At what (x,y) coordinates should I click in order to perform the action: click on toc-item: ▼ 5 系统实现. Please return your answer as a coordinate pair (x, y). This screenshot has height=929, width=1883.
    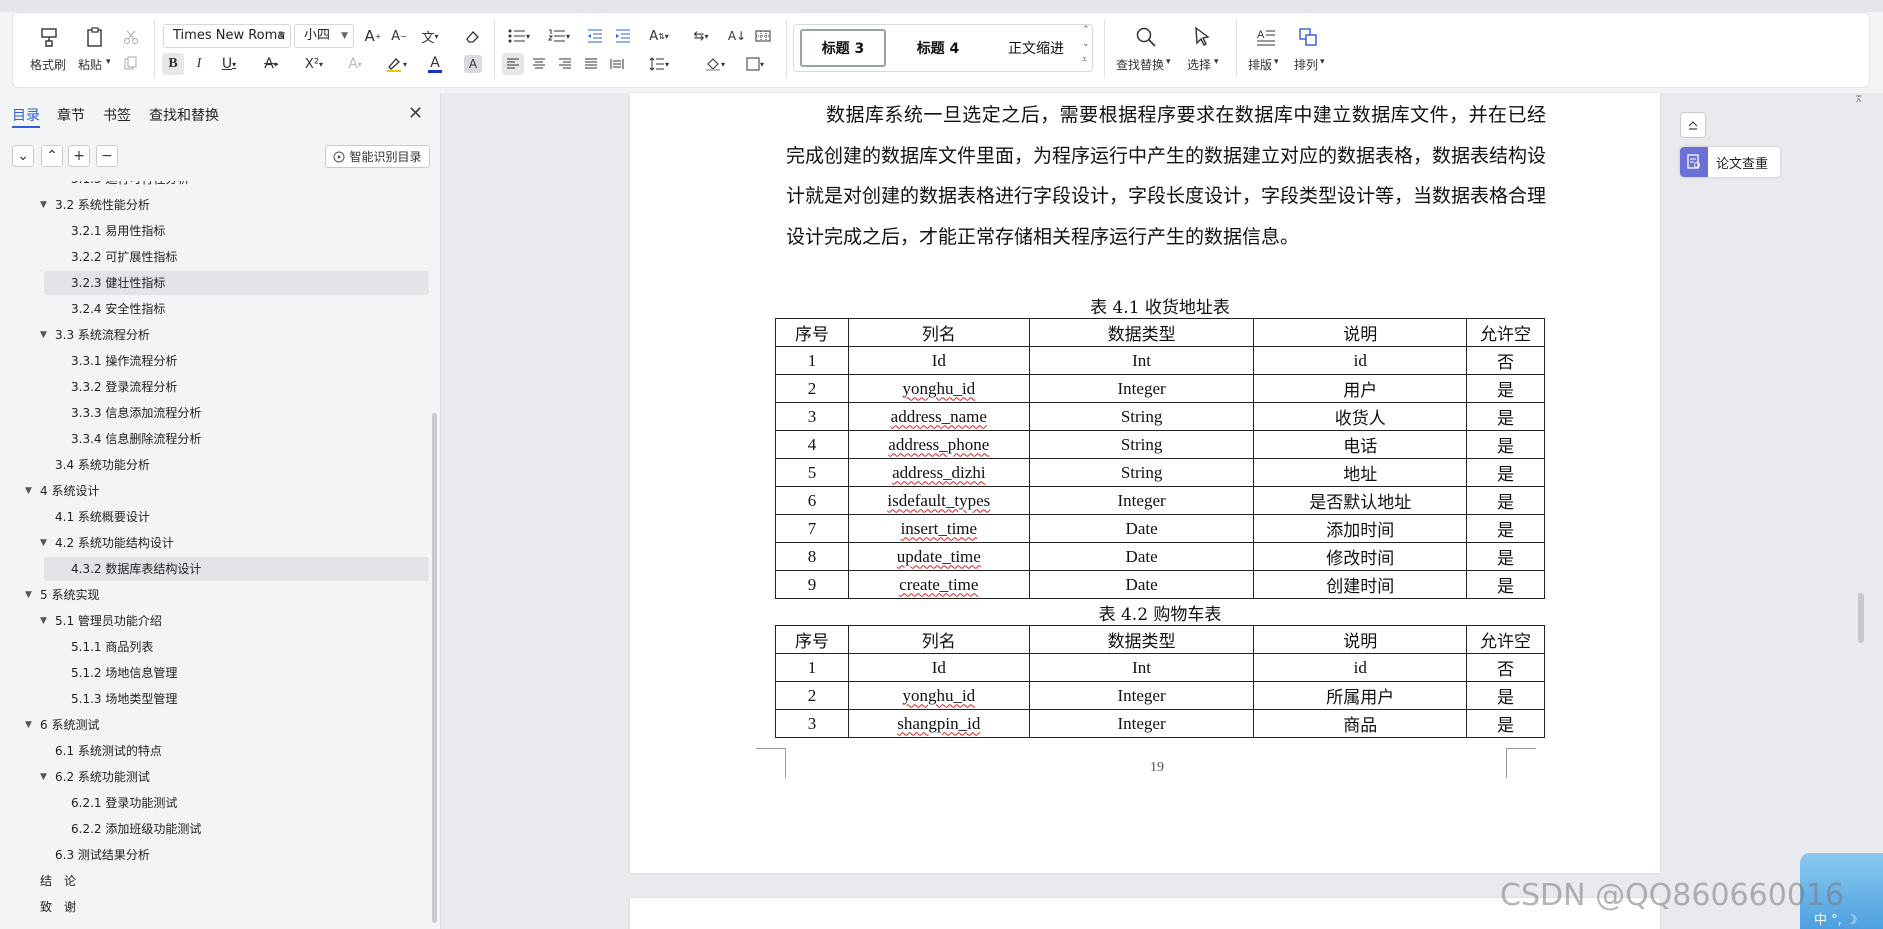
    Looking at the image, I should click on (227, 595).